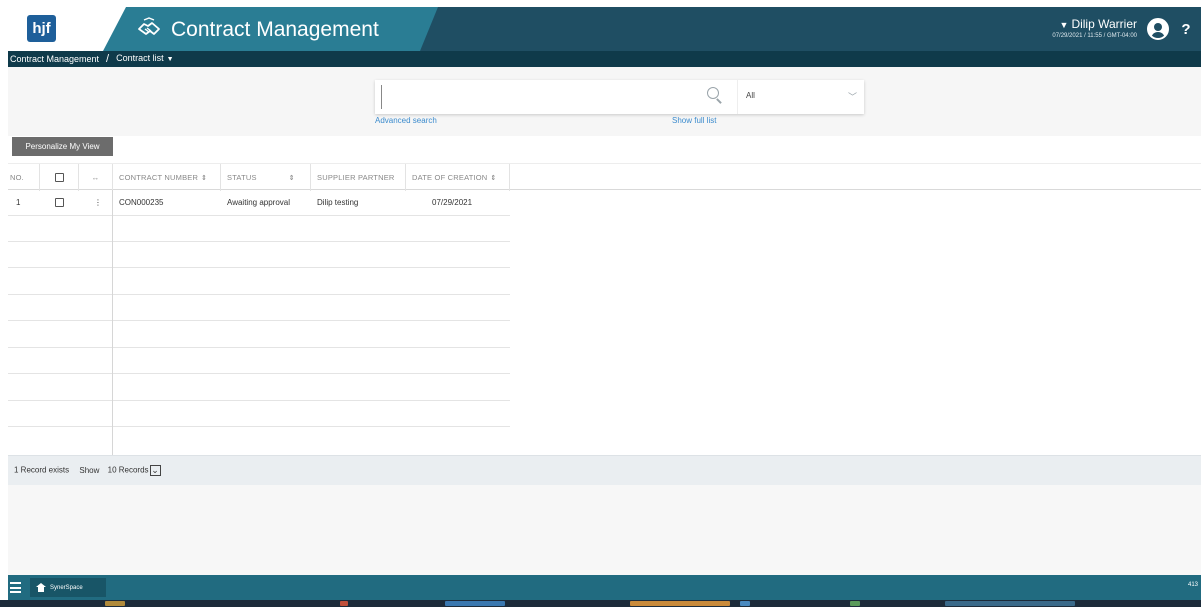 Image resolution: width=1201 pixels, height=607 pixels. What do you see at coordinates (112, 323) in the screenshot?
I see `frozen-column-divider` at bounding box center [112, 323].